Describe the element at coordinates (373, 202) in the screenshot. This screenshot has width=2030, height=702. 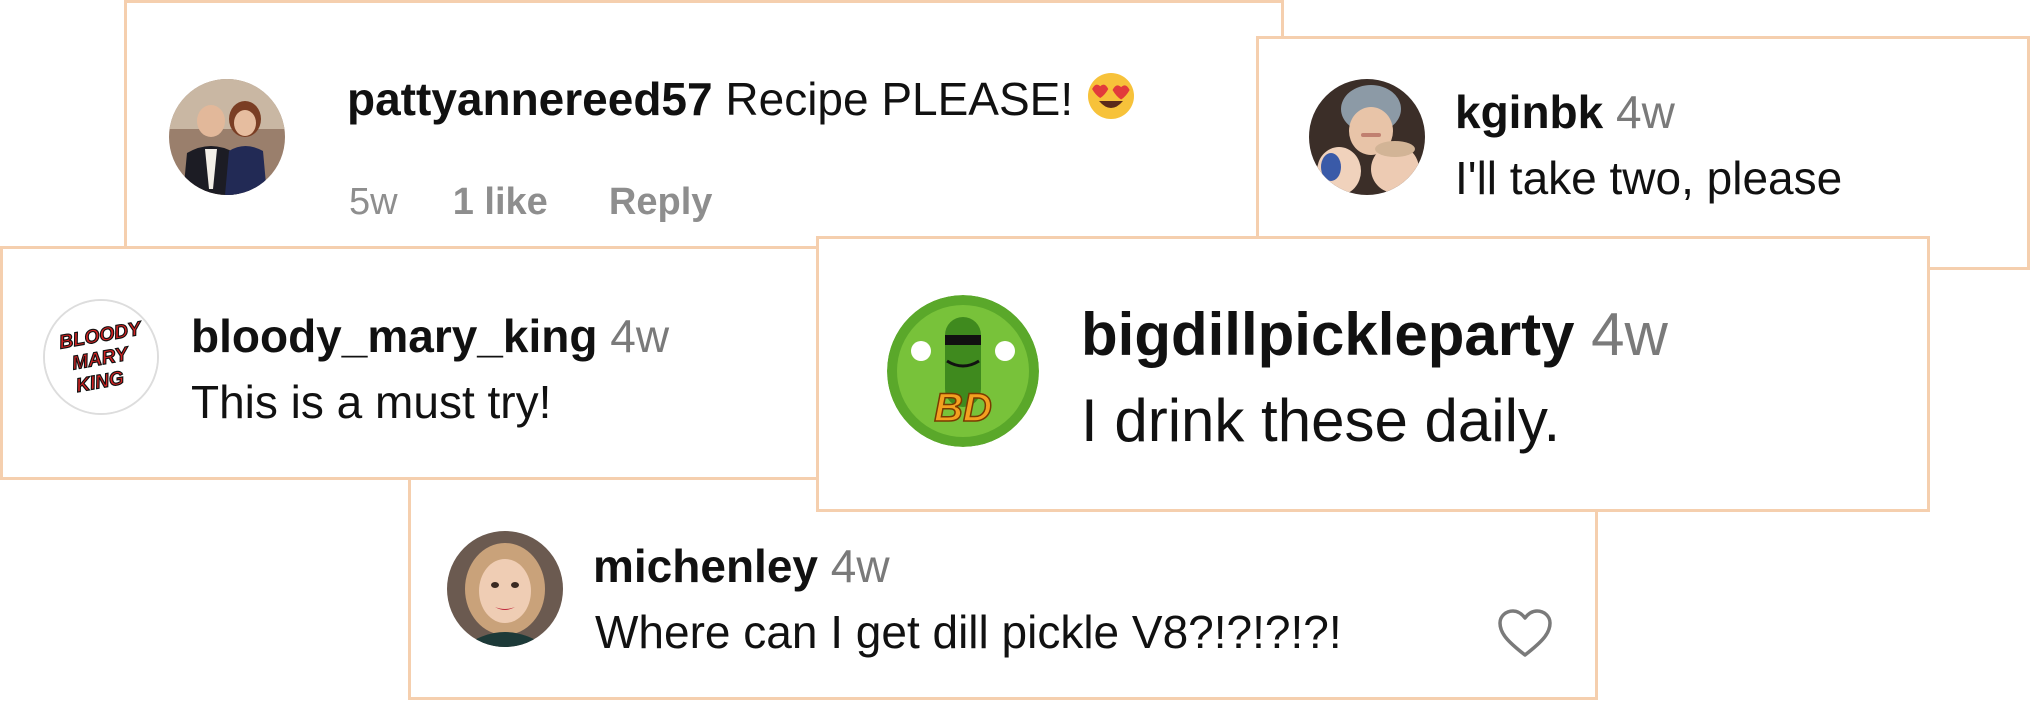
I see `comment-timestamp: 5w` at that location.